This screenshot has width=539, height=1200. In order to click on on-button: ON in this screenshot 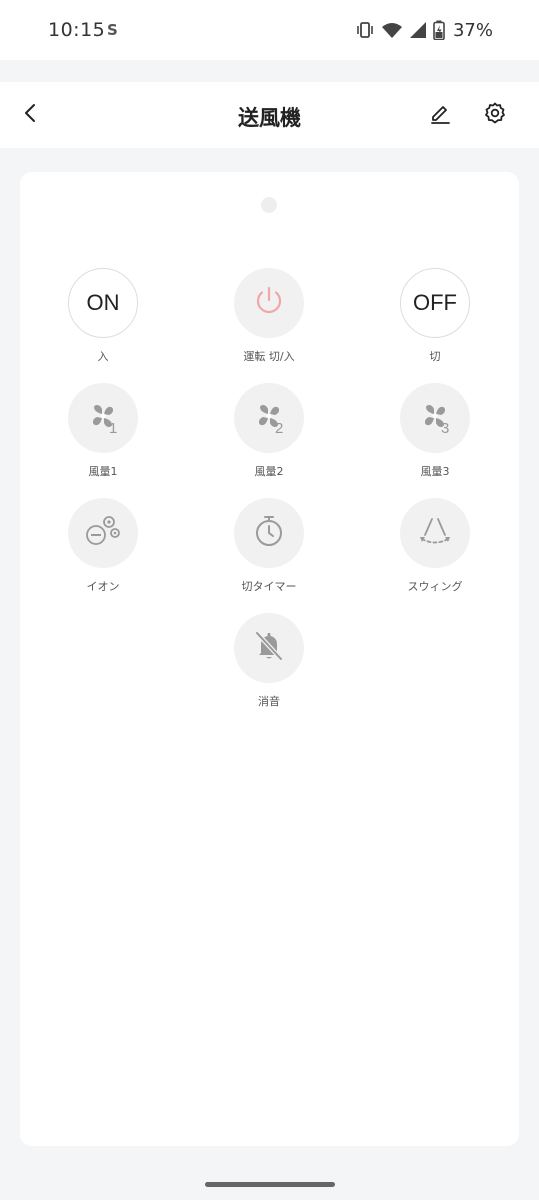, I will do `click(103, 303)`.